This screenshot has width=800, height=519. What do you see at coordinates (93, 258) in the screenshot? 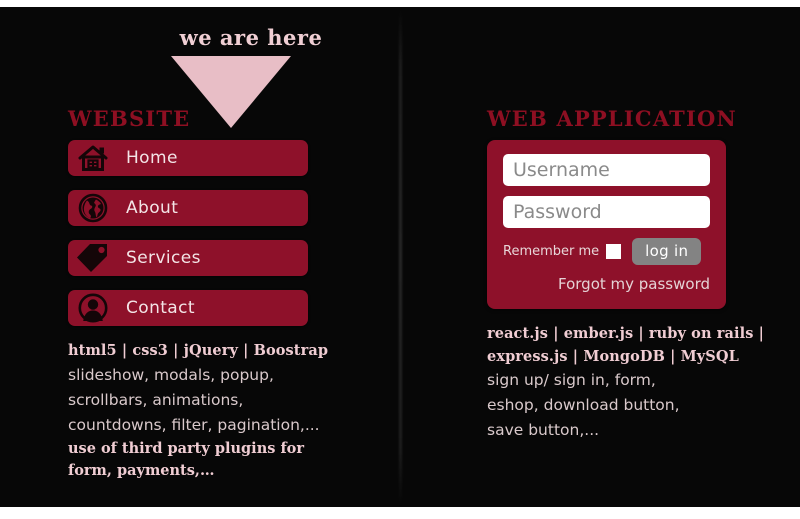
I see `price-tag-icon` at bounding box center [93, 258].